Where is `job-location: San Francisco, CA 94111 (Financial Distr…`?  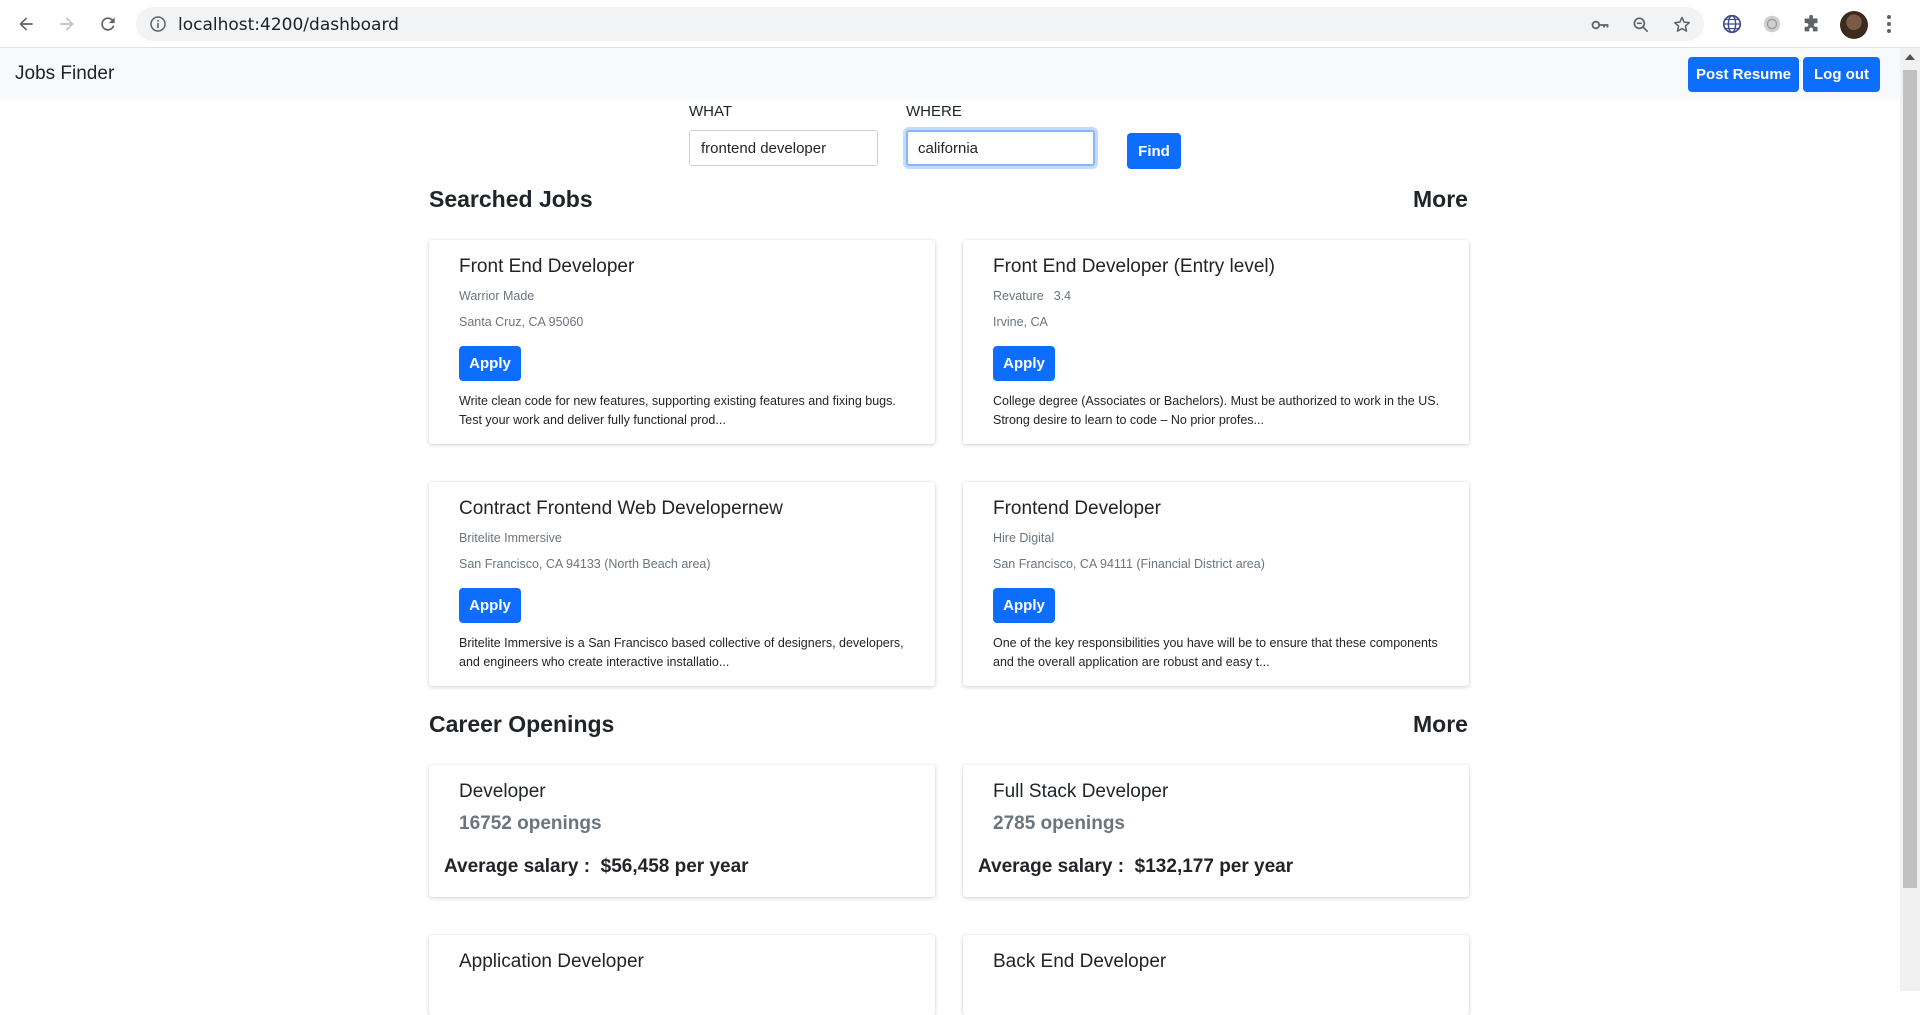 job-location: San Francisco, CA 94111 (Financial Distr… is located at coordinates (1129, 564).